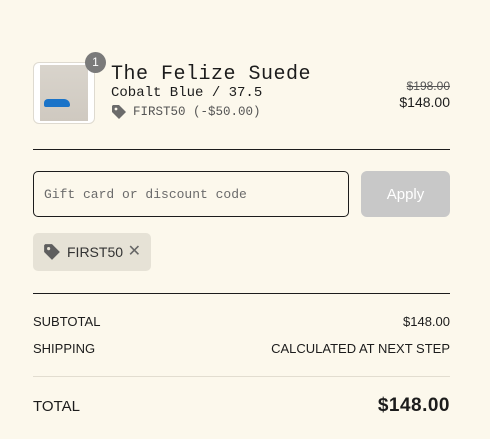  What do you see at coordinates (56, 406) in the screenshot?
I see `total-label: TOTAL` at bounding box center [56, 406].